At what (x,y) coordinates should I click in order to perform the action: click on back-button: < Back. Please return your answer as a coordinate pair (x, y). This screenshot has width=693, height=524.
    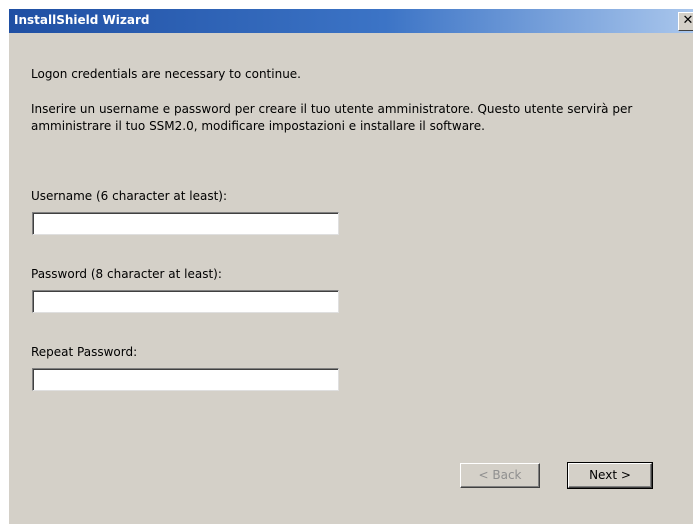
    Looking at the image, I should click on (500, 475).